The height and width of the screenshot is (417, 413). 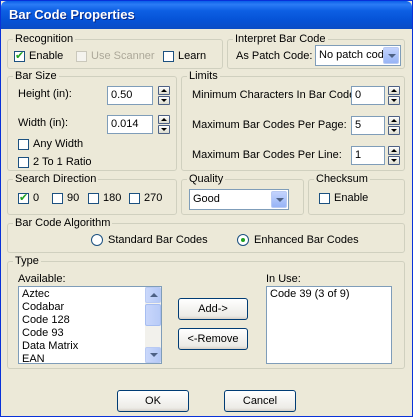 I want to click on list-item: Codabar, so click(x=90, y=307).